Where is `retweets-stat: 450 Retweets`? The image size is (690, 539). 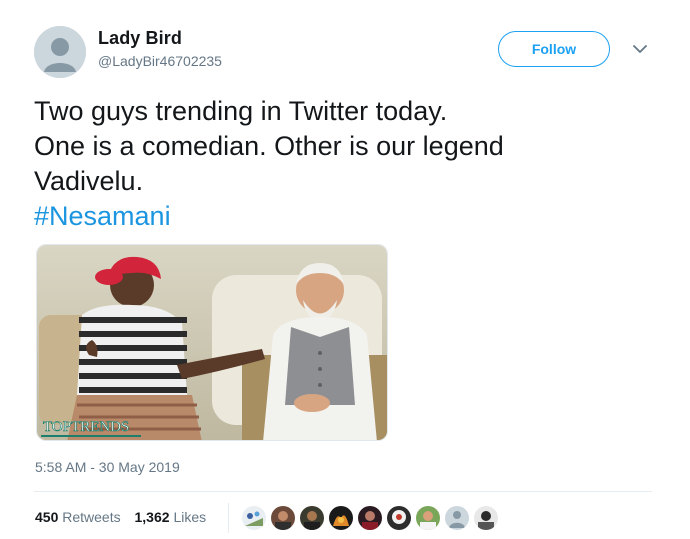
retweets-stat: 450 Retweets is located at coordinates (78, 517).